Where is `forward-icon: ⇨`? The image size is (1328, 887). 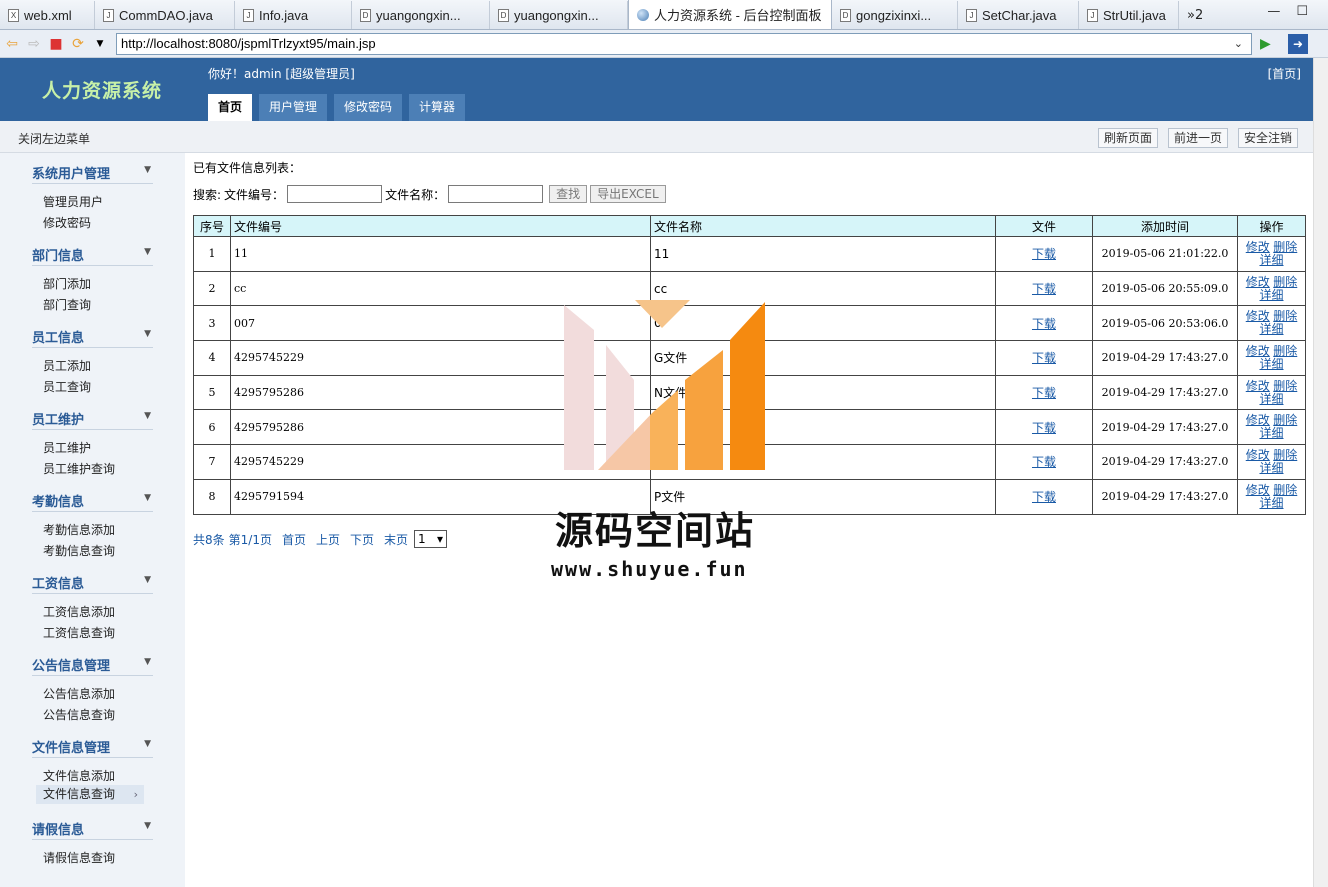
forward-icon: ⇨ is located at coordinates (34, 44).